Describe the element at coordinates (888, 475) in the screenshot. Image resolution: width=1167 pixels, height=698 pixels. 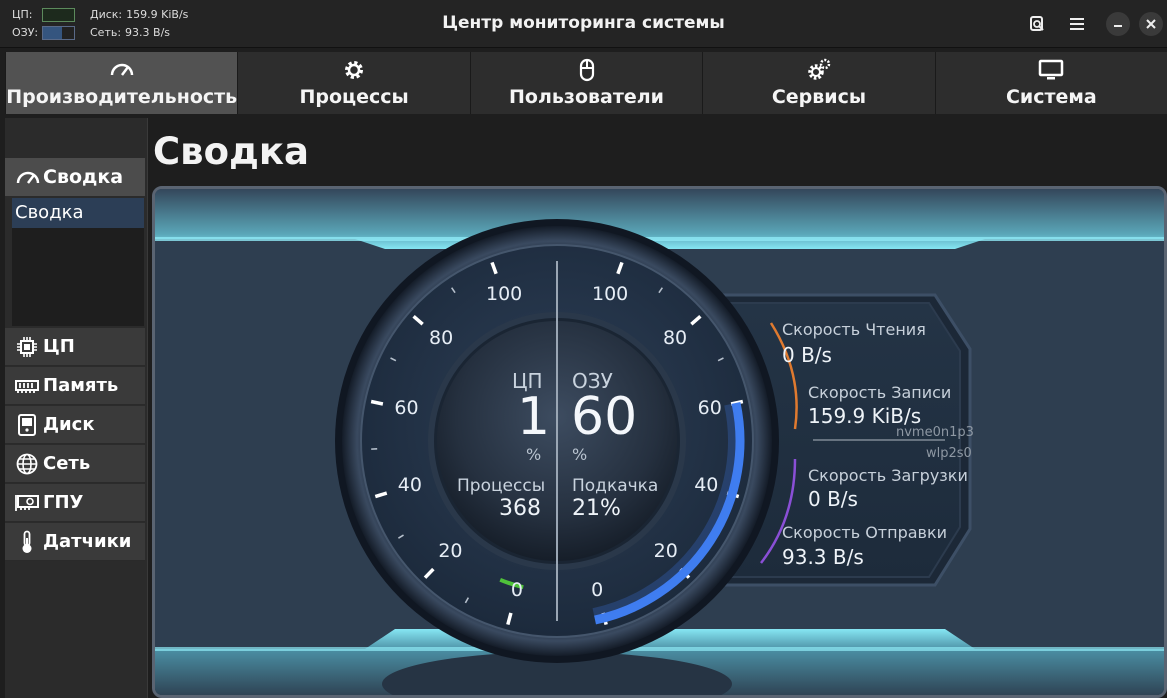
I see `download-speed-label: Скорость Загрузки` at that location.